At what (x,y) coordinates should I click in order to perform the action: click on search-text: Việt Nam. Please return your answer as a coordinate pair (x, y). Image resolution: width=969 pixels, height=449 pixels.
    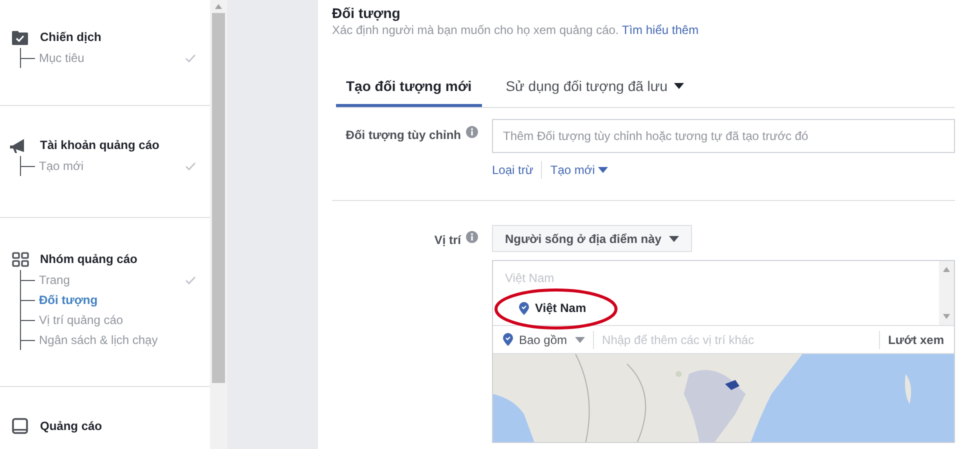
    Looking at the image, I should click on (530, 278).